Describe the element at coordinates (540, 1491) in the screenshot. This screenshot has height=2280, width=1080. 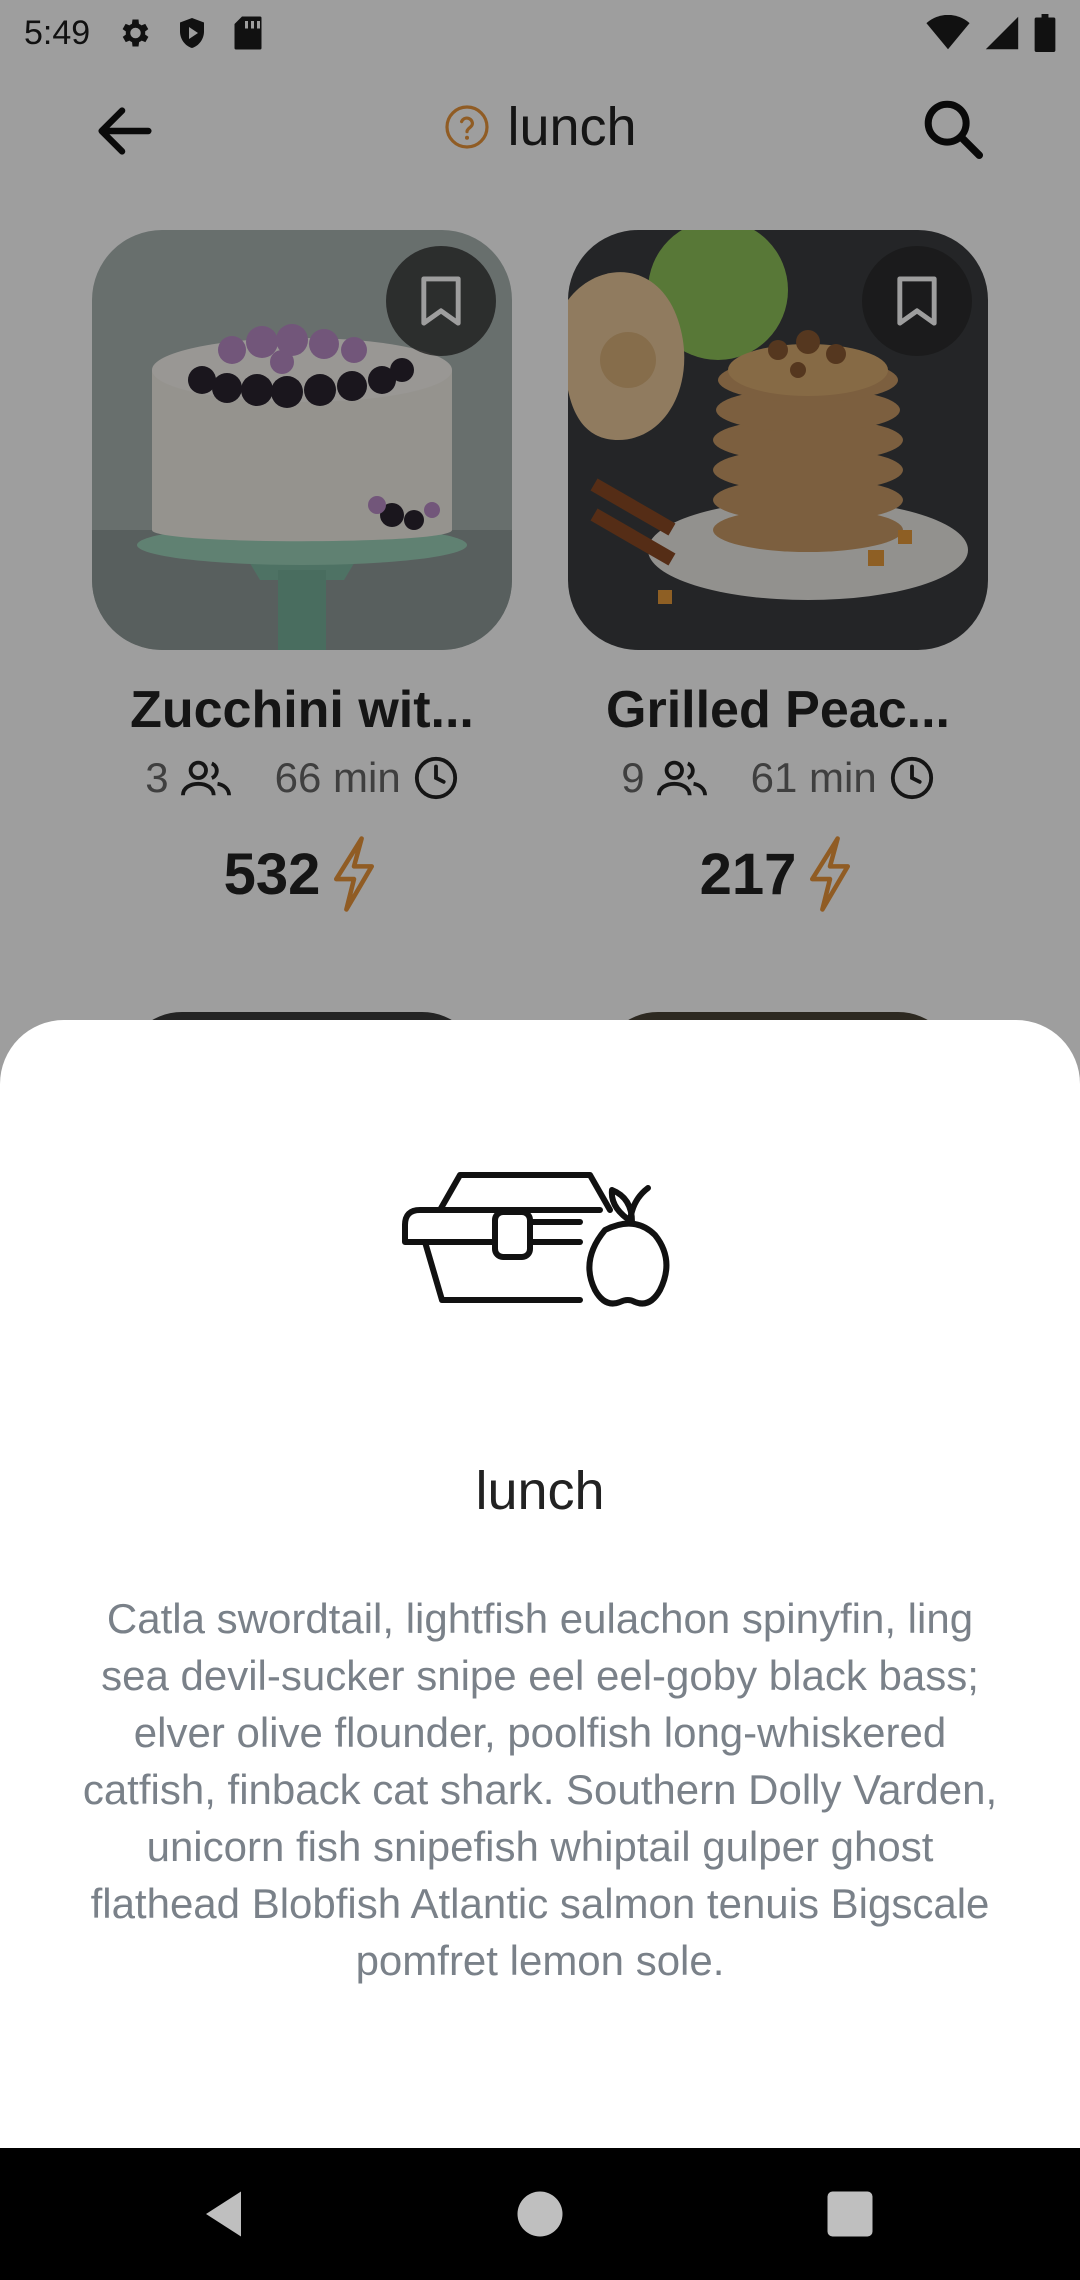
I see `sheet-title: lunch` at that location.